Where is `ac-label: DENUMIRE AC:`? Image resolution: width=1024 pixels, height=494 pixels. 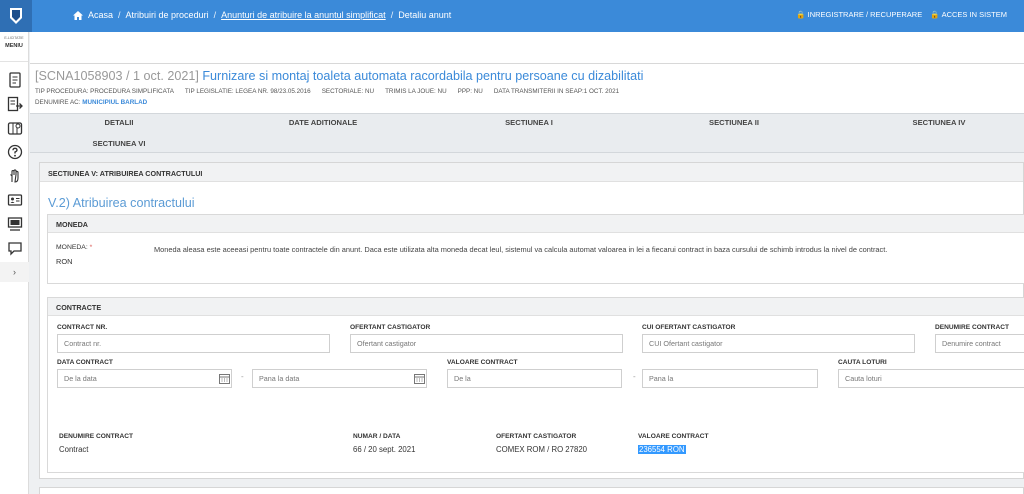
ac-label: DENUMIRE AC: is located at coordinates (58, 102).